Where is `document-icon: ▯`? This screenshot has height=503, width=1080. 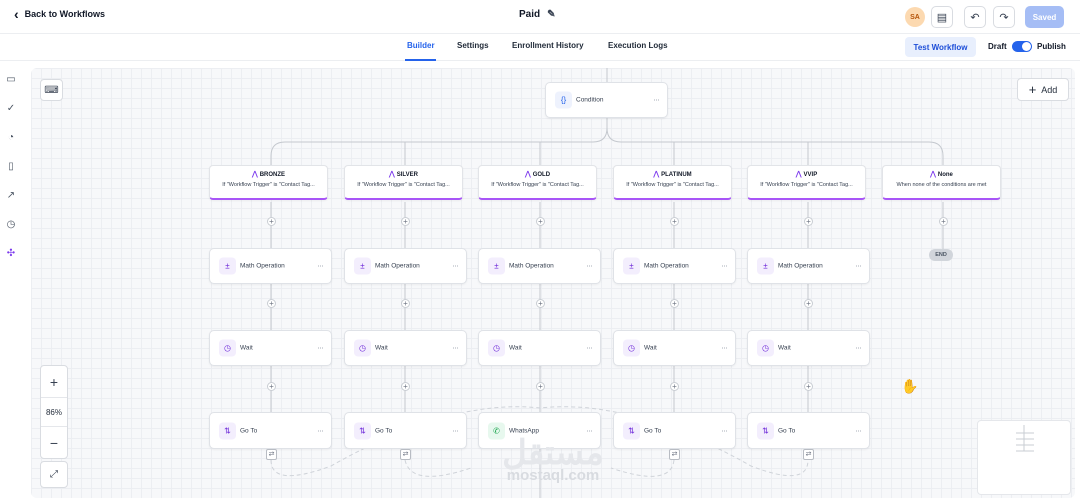
document-icon: ▯ is located at coordinates (11, 167).